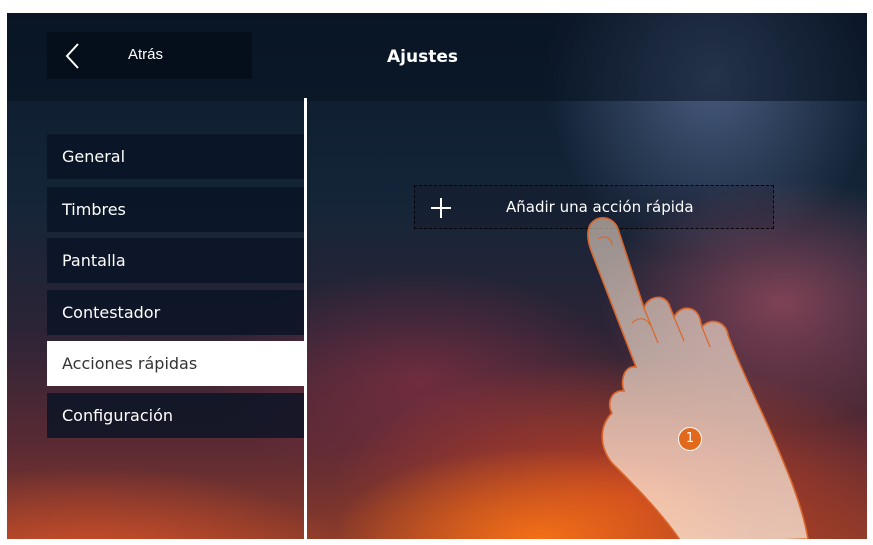  What do you see at coordinates (118, 415) in the screenshot?
I see `menu-item-label: Configuración` at bounding box center [118, 415].